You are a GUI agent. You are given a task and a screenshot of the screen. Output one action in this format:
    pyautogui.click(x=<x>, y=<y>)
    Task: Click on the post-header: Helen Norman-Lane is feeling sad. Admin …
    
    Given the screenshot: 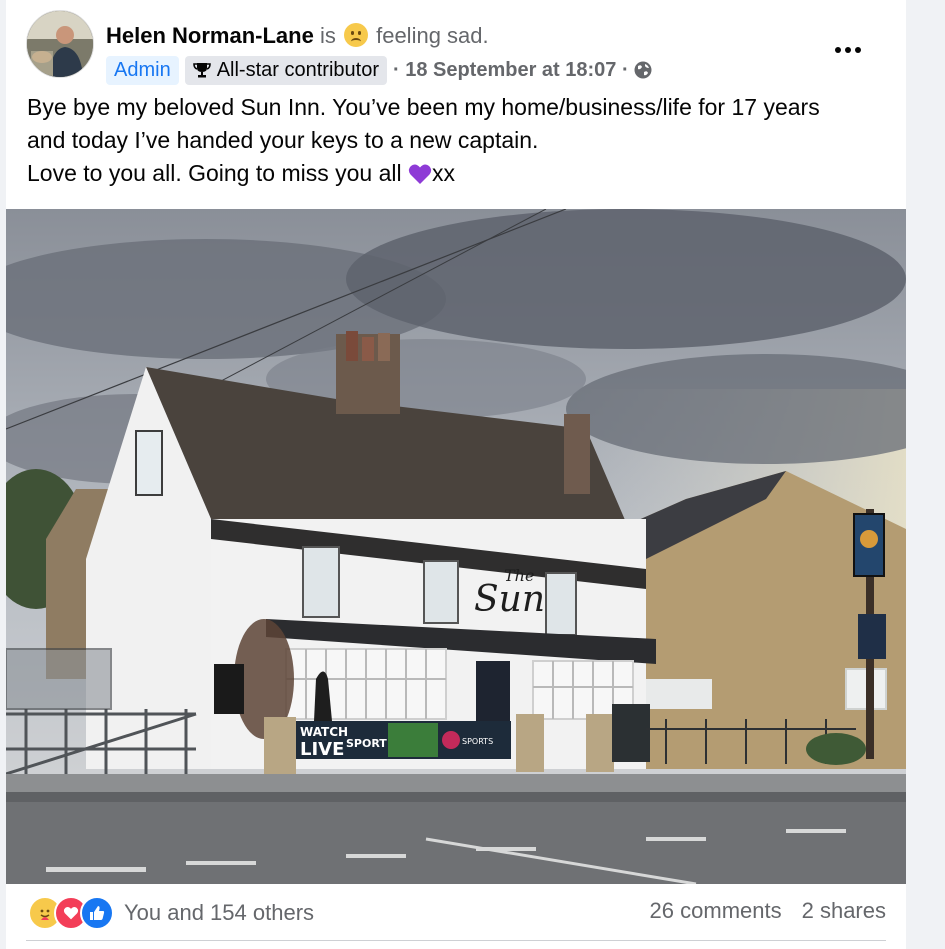 What is the action you would take?
    pyautogui.click(x=456, y=47)
    